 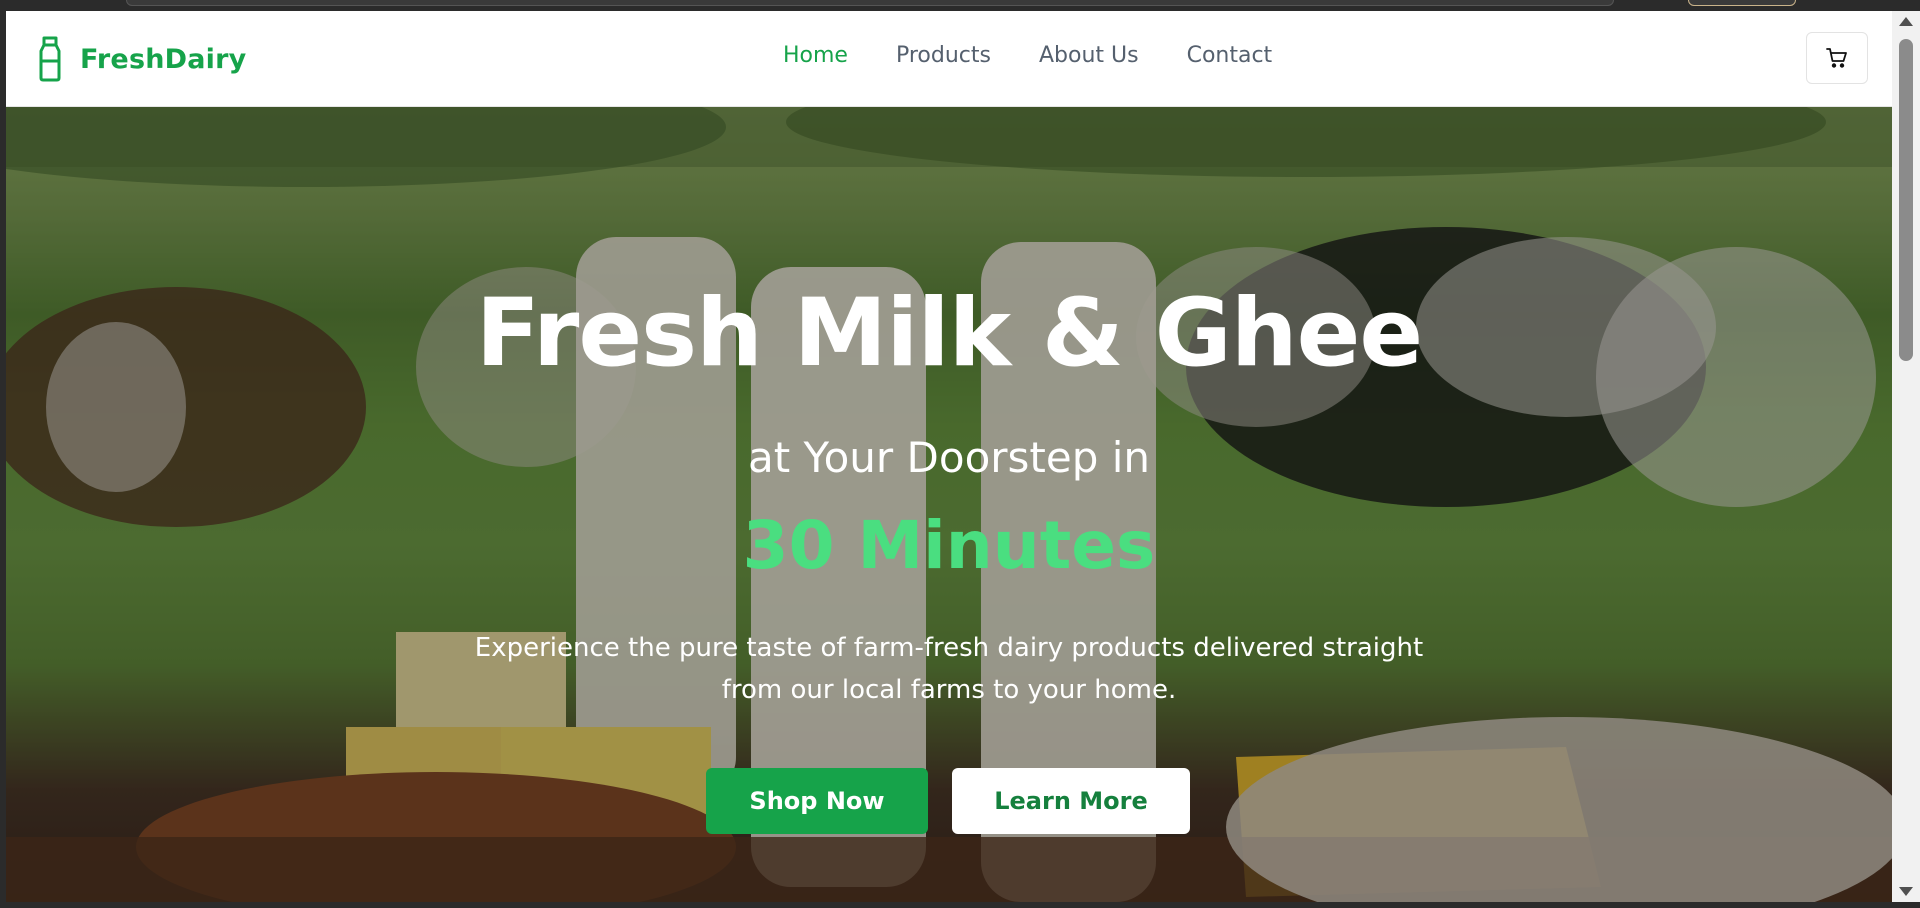 What do you see at coordinates (1906, 200) in the screenshot?
I see `scroll-thumb` at bounding box center [1906, 200].